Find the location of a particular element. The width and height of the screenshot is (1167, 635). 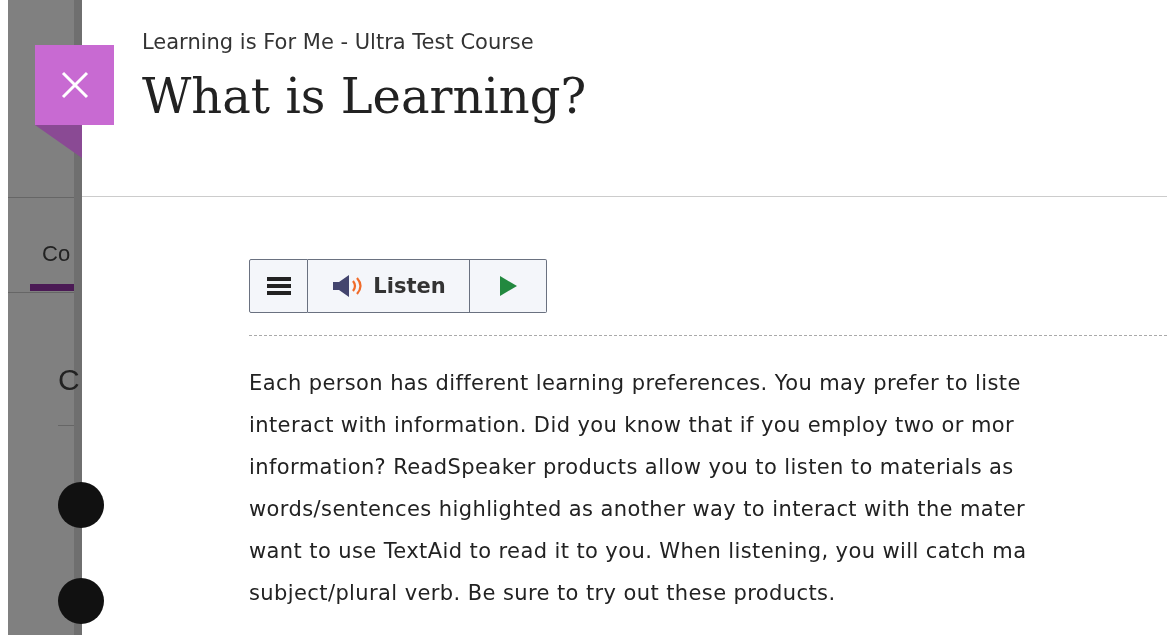

paragraph-line: subject/plural verb. Be sure to try out these products. is located at coordinates (542, 593).